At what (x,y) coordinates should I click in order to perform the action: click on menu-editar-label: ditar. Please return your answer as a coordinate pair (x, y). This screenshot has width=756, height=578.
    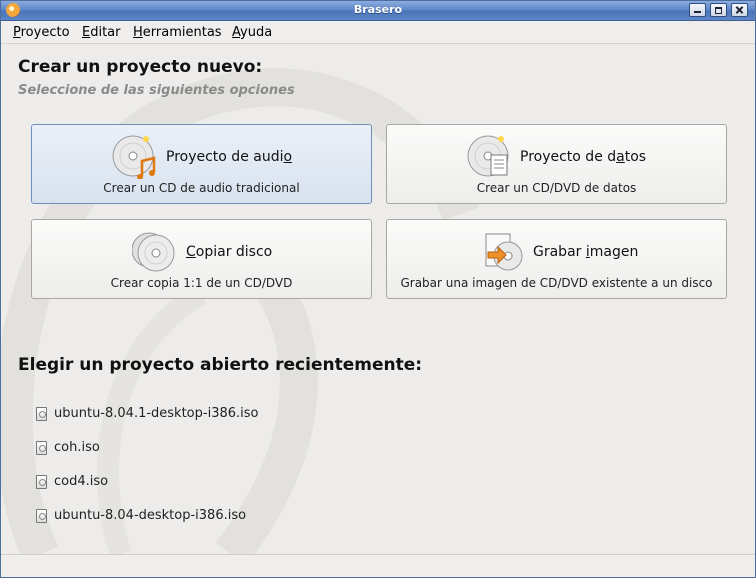
    Looking at the image, I should click on (105, 32).